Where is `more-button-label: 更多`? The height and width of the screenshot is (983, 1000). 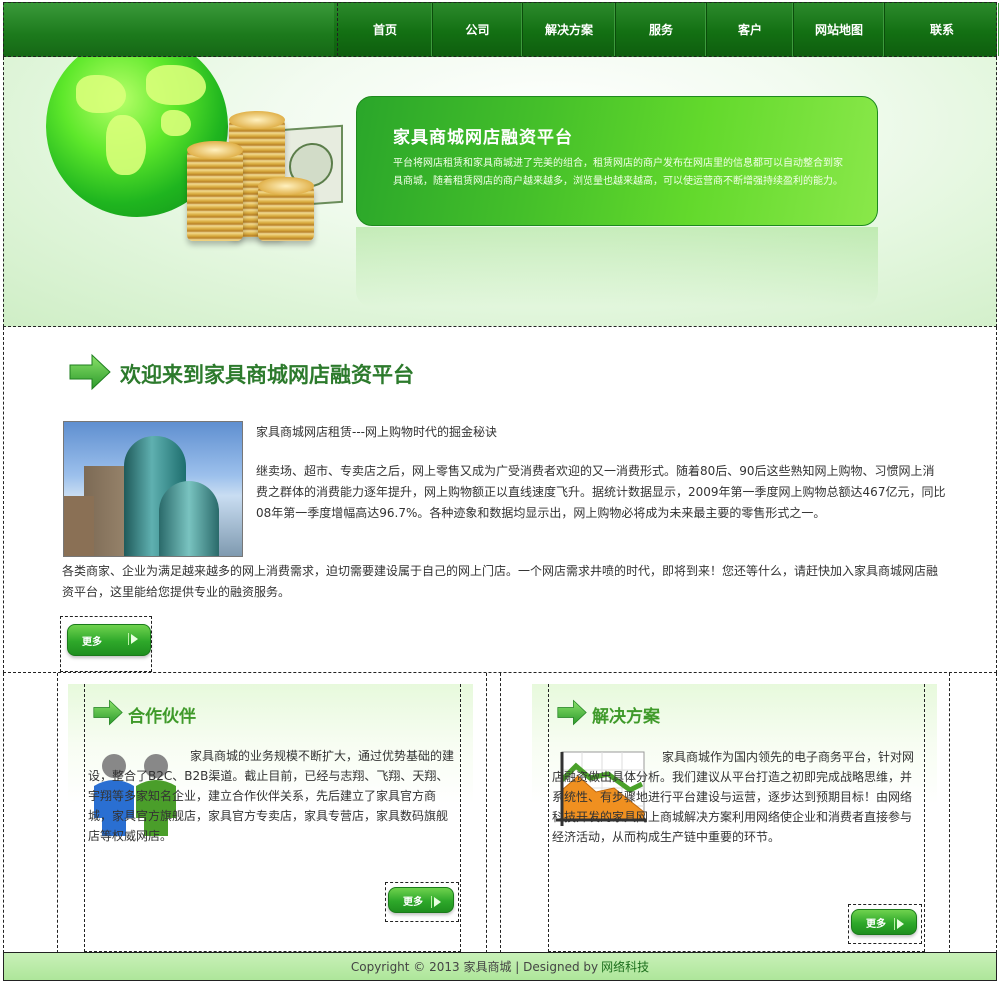 more-button-label: 更多 is located at coordinates (92, 642).